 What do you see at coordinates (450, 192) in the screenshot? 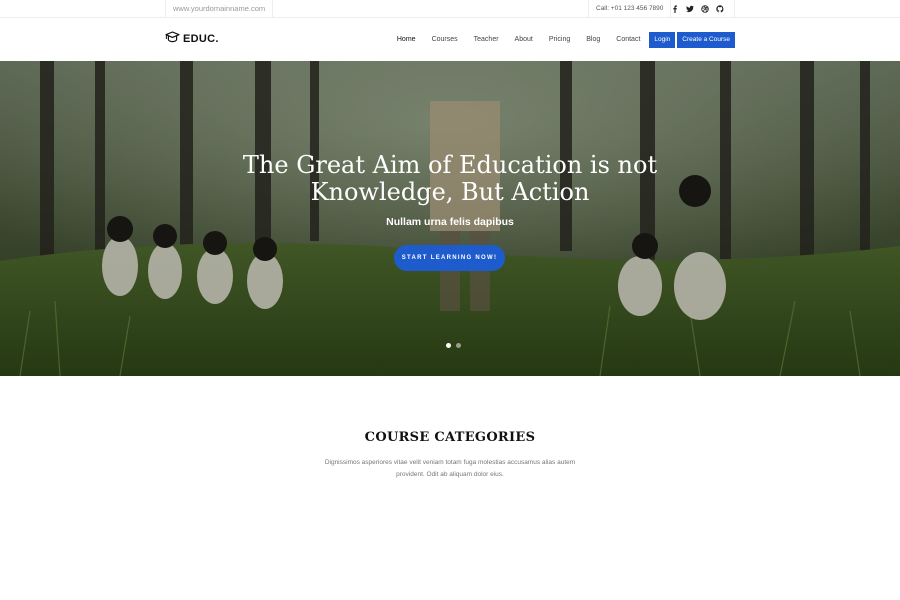
I see `hero-title-line-2: Knowledge, But Action` at bounding box center [450, 192].